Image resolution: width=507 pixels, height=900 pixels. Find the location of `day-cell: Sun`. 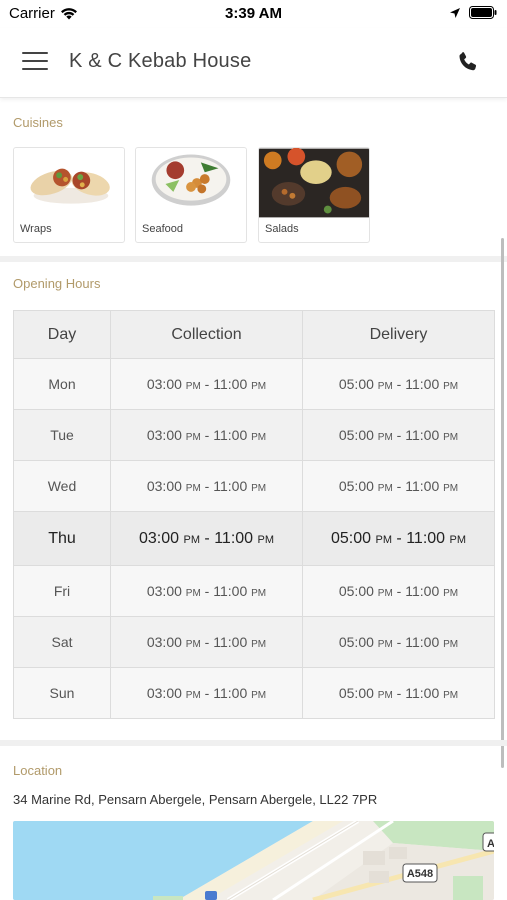

day-cell: Sun is located at coordinates (62, 693).